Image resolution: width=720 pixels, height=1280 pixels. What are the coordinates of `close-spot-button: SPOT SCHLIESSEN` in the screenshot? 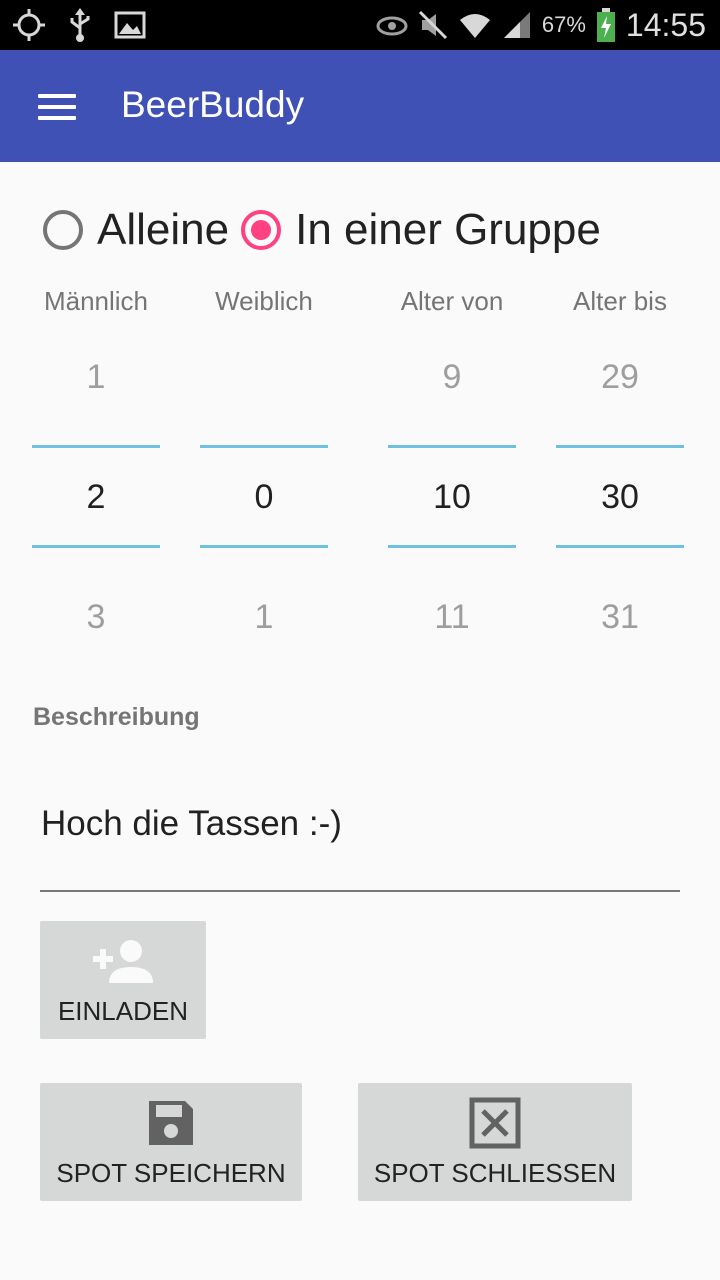 It's located at (495, 1142).